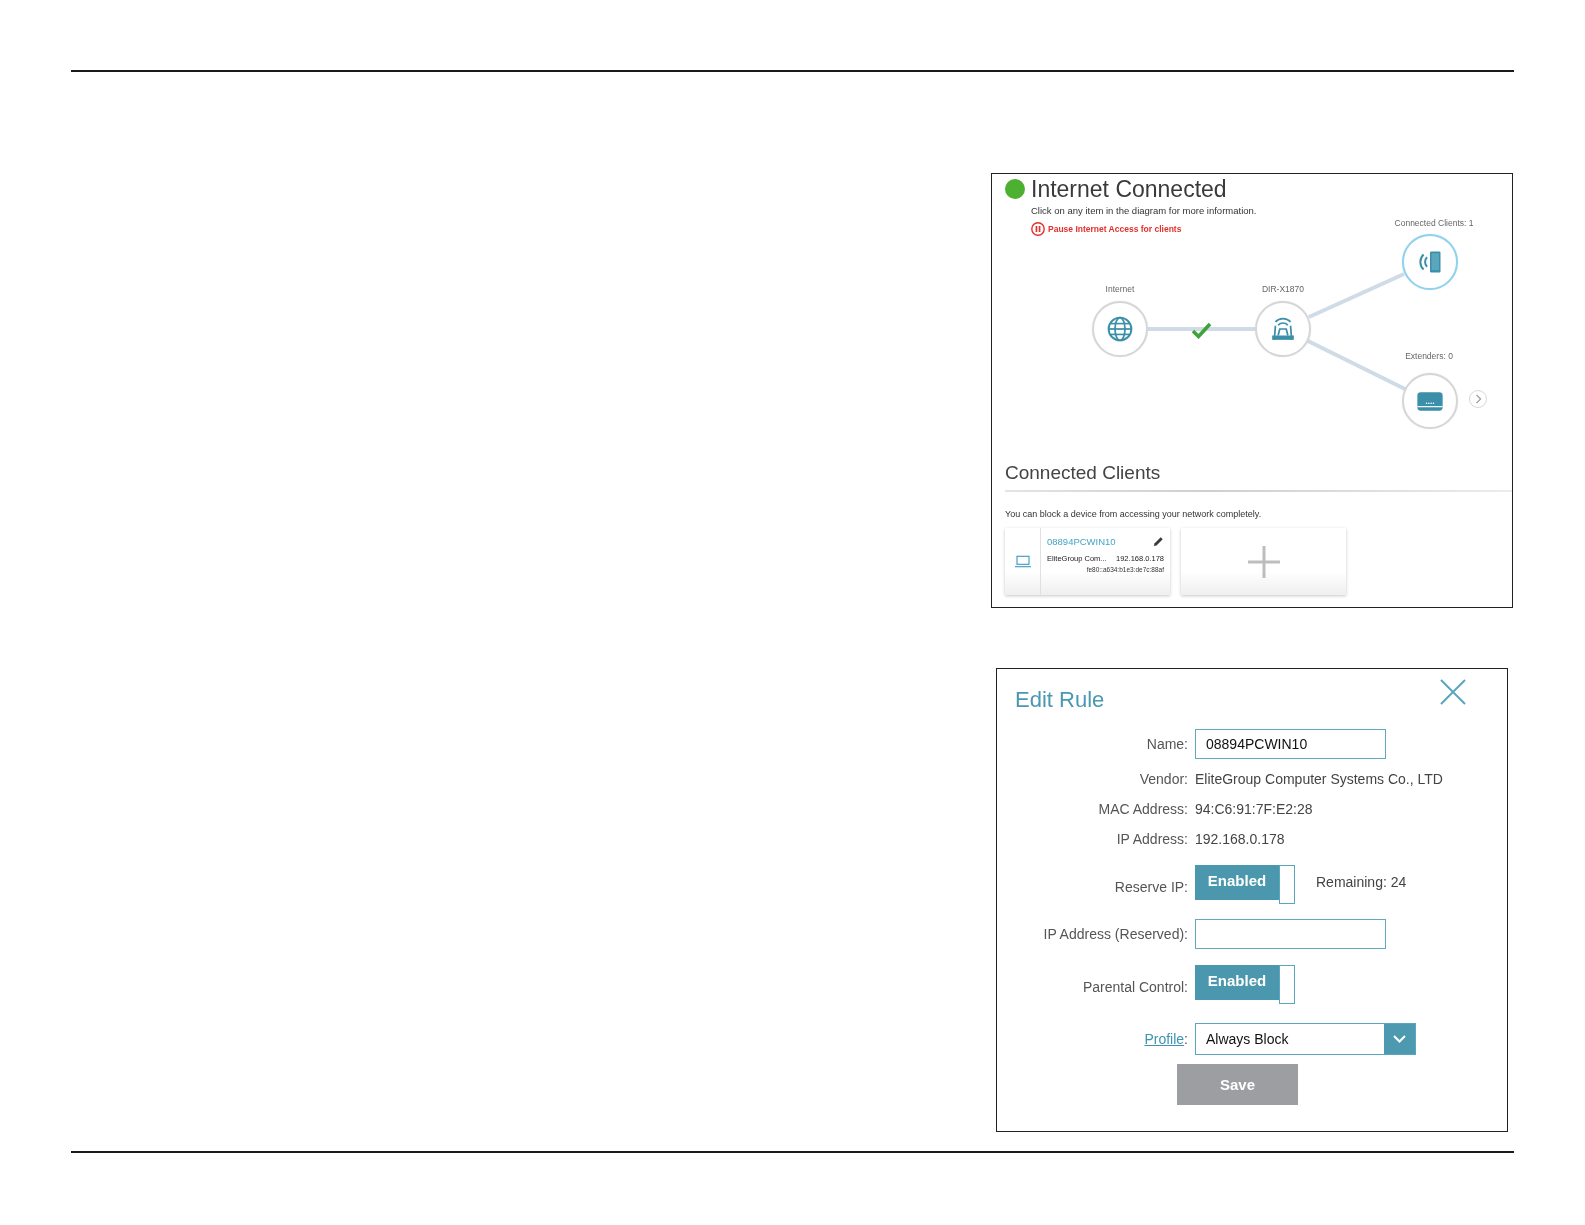  I want to click on field-label: MAC Address:, so click(1143, 809).